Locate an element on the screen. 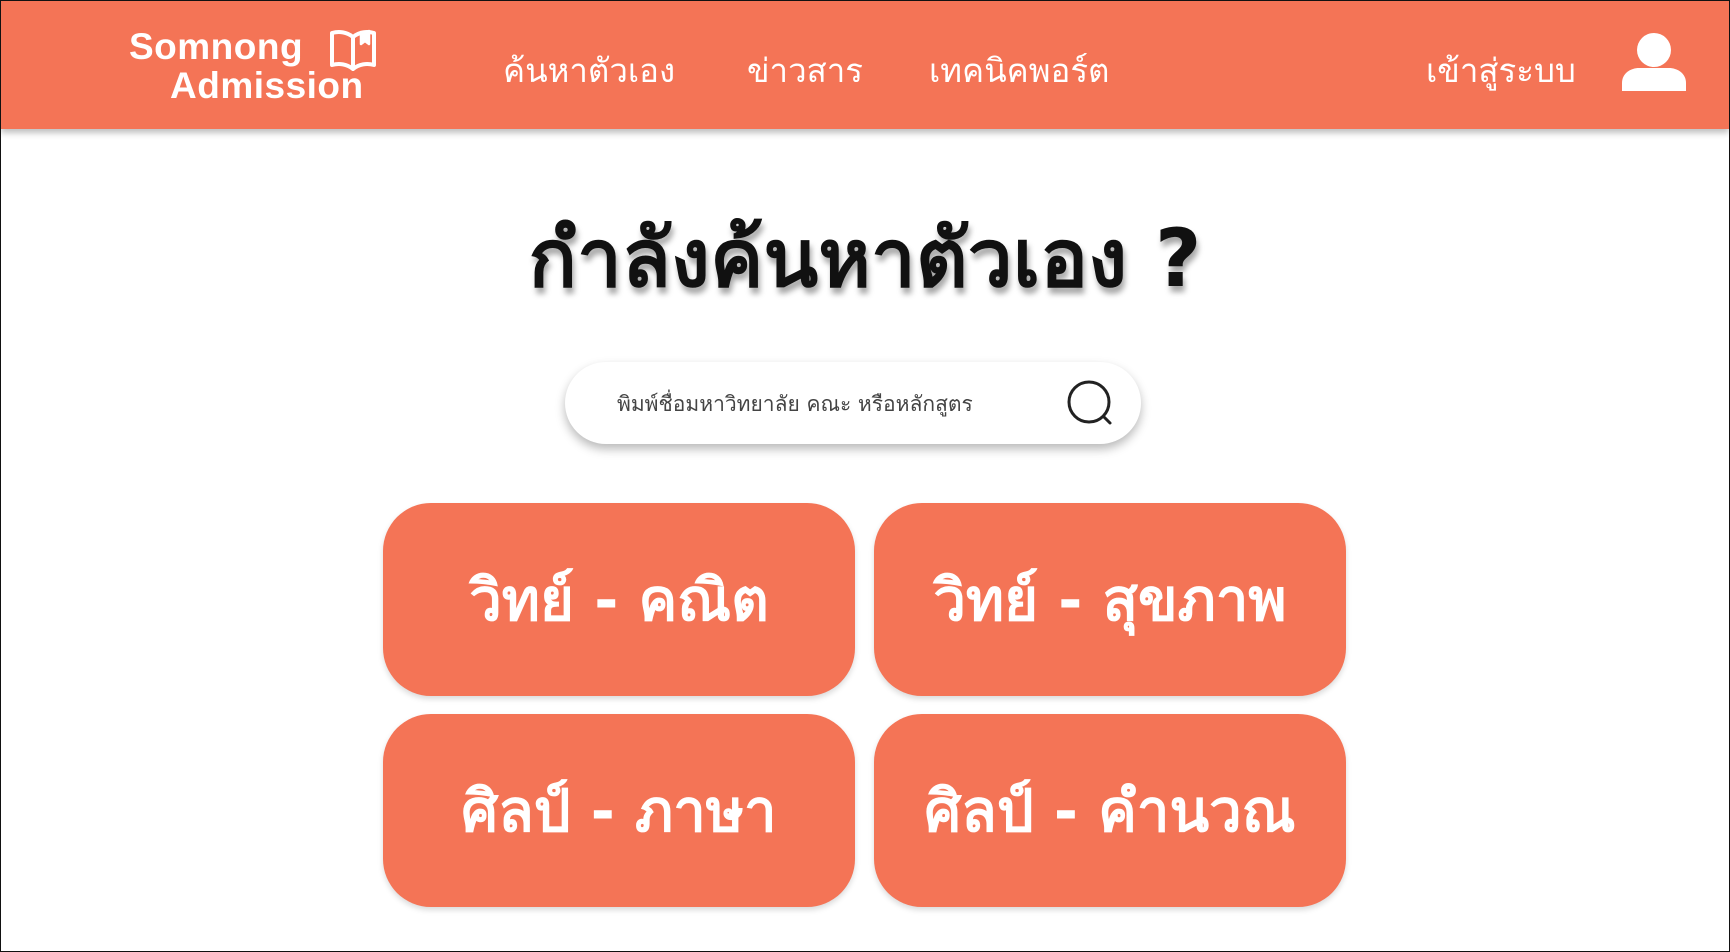 The width and height of the screenshot is (1730, 952). open-book-icon is located at coordinates (353, 50).